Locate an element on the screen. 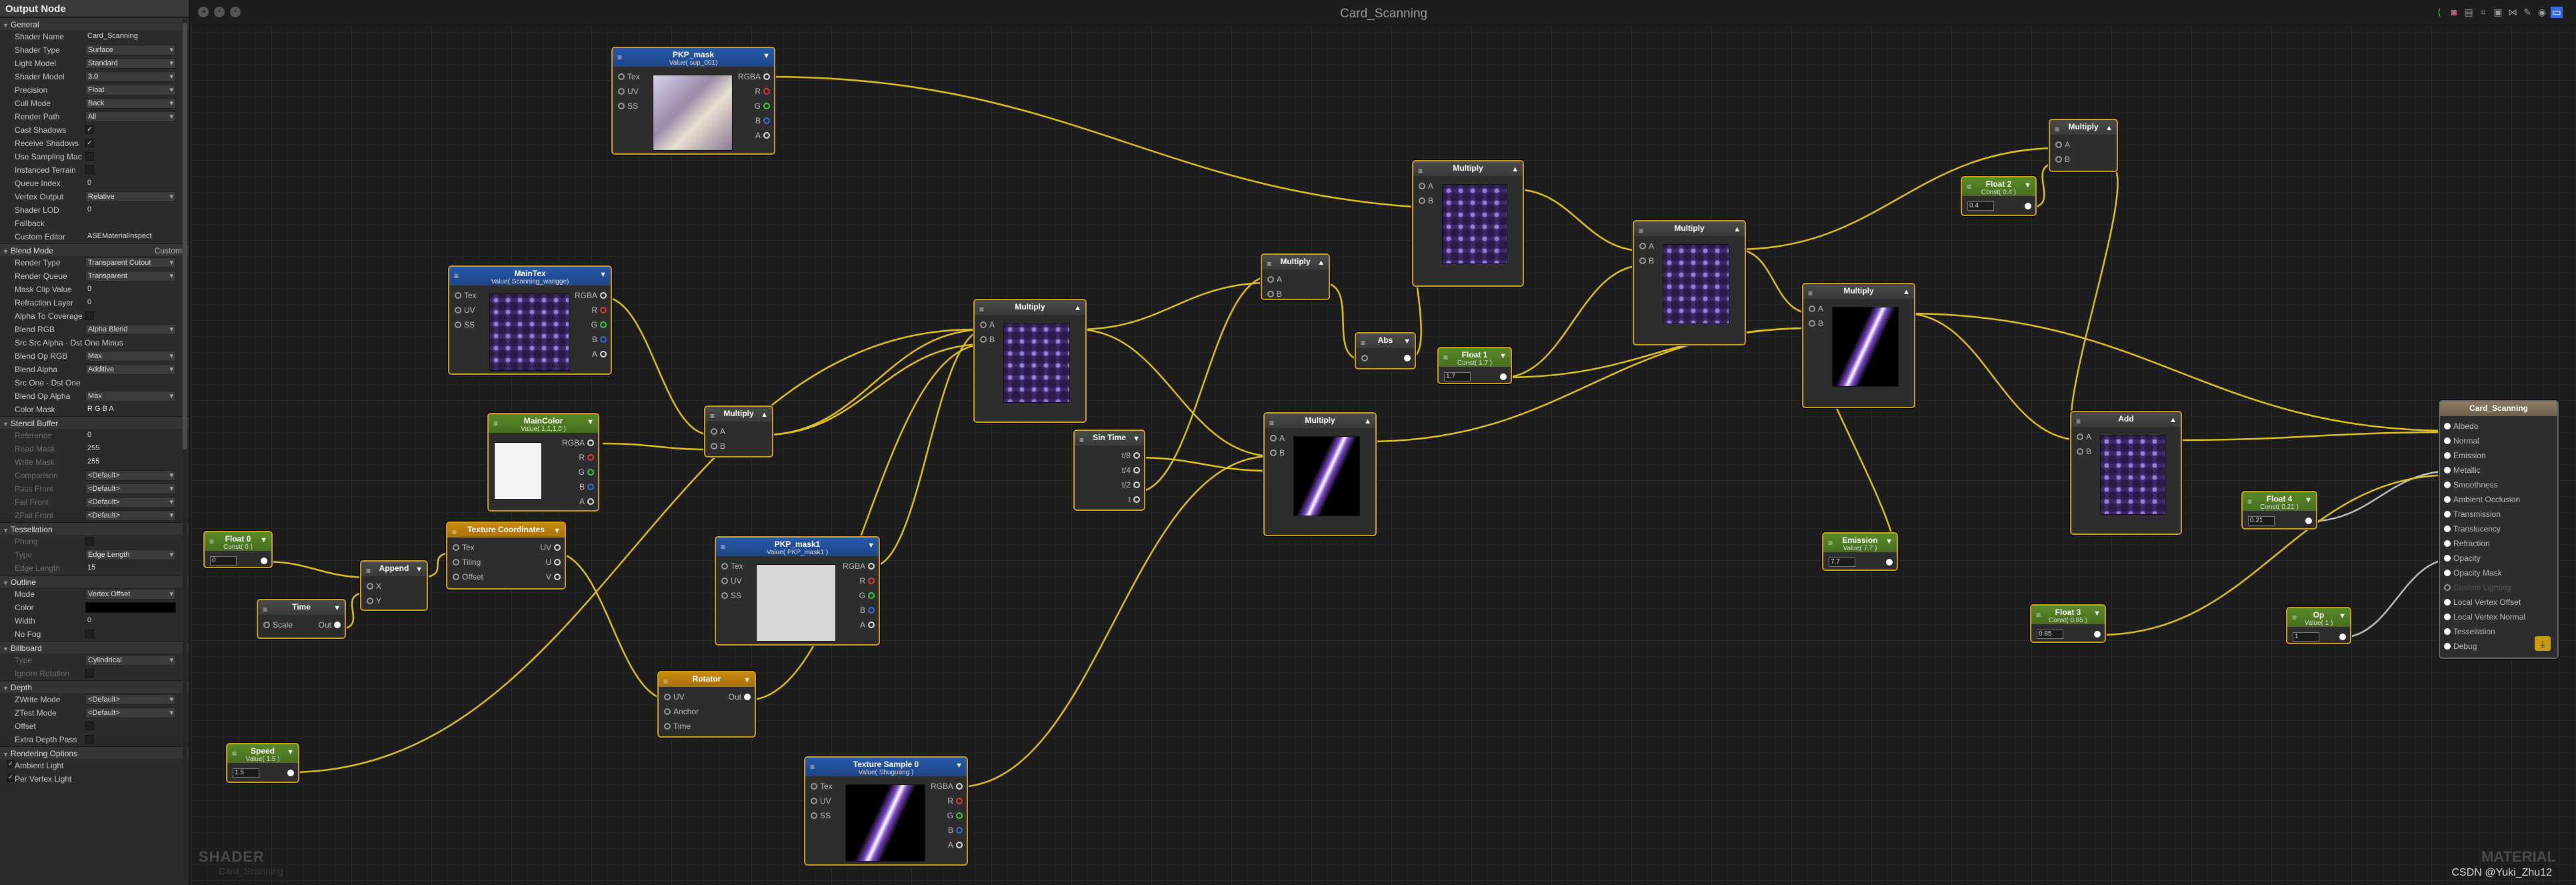 This screenshot has width=2576, height=885. node-header: ≡ Op Value( 1 ) ▼ is located at coordinates (2318, 617).